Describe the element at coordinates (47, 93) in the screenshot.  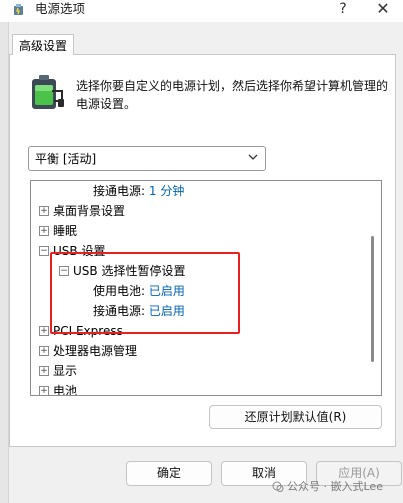
I see `battery-plug-icon` at that location.